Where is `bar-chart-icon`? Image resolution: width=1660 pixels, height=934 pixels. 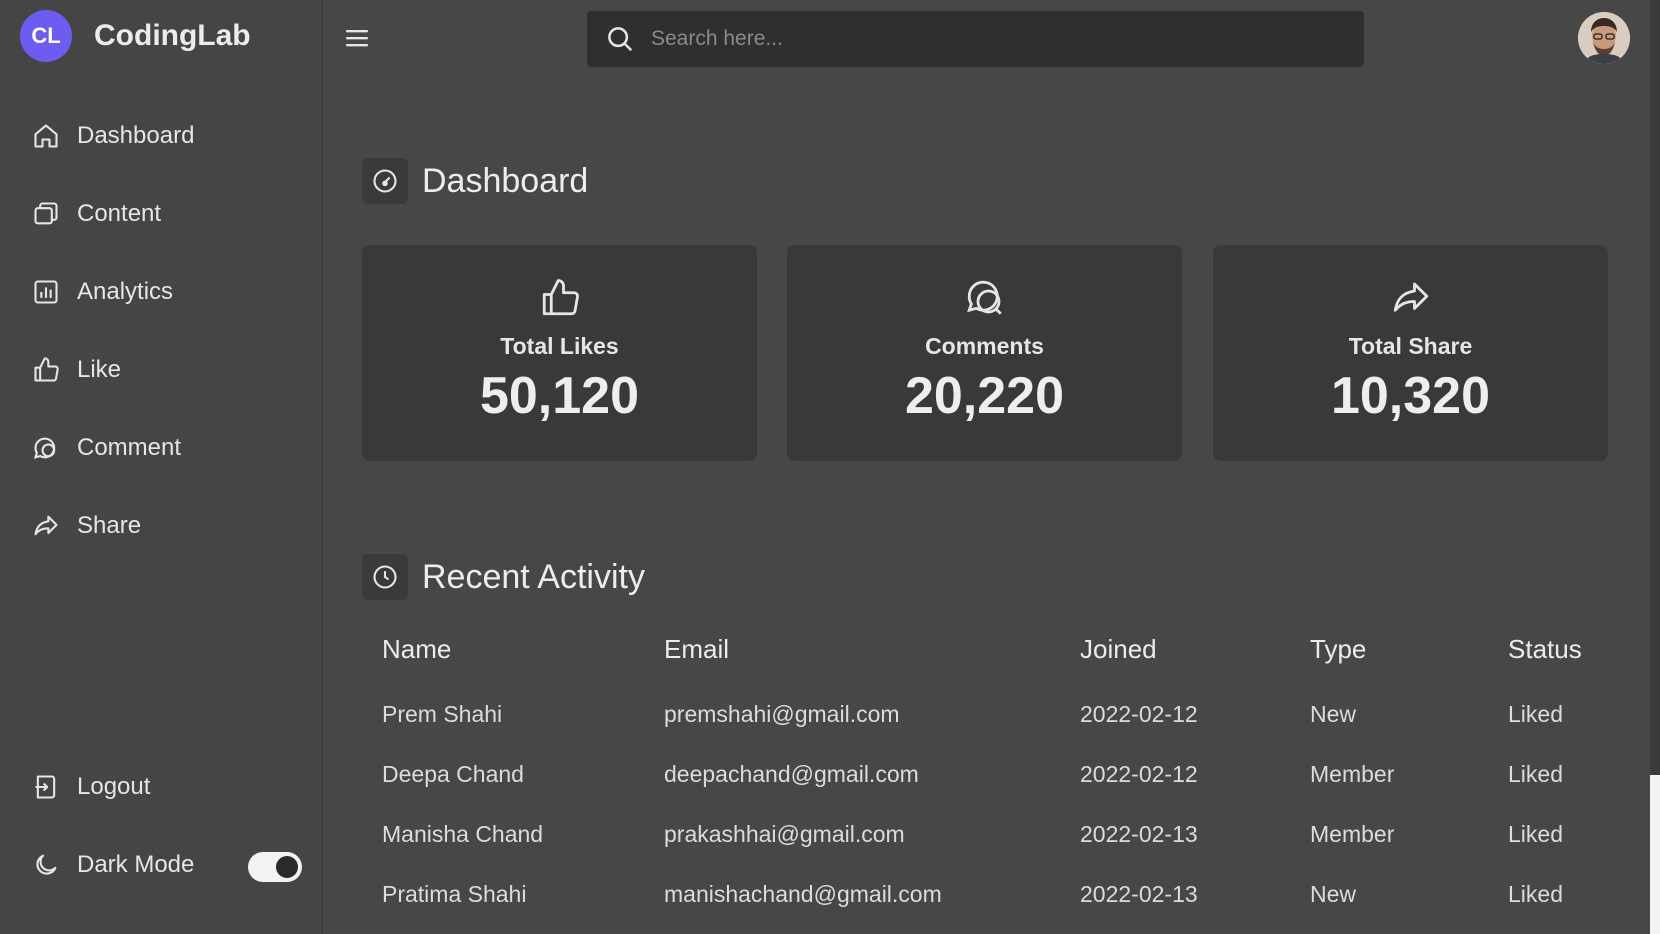 bar-chart-icon is located at coordinates (46, 292).